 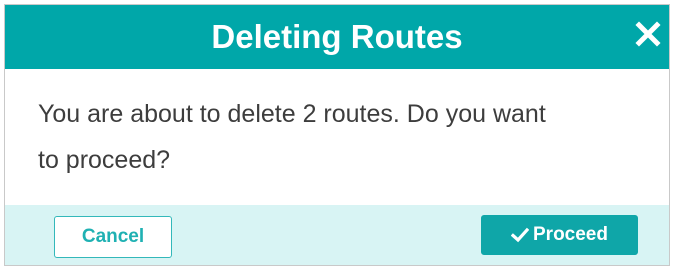 I want to click on cancel-button-label: Cancel, so click(x=113, y=236).